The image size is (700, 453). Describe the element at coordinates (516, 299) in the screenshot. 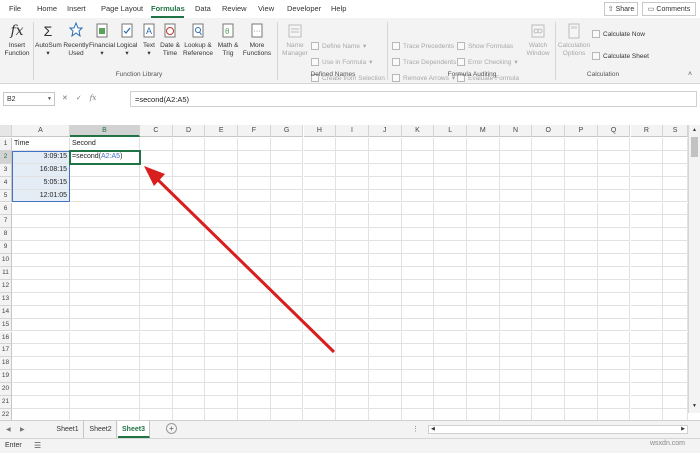

I see `cell-n13` at that location.